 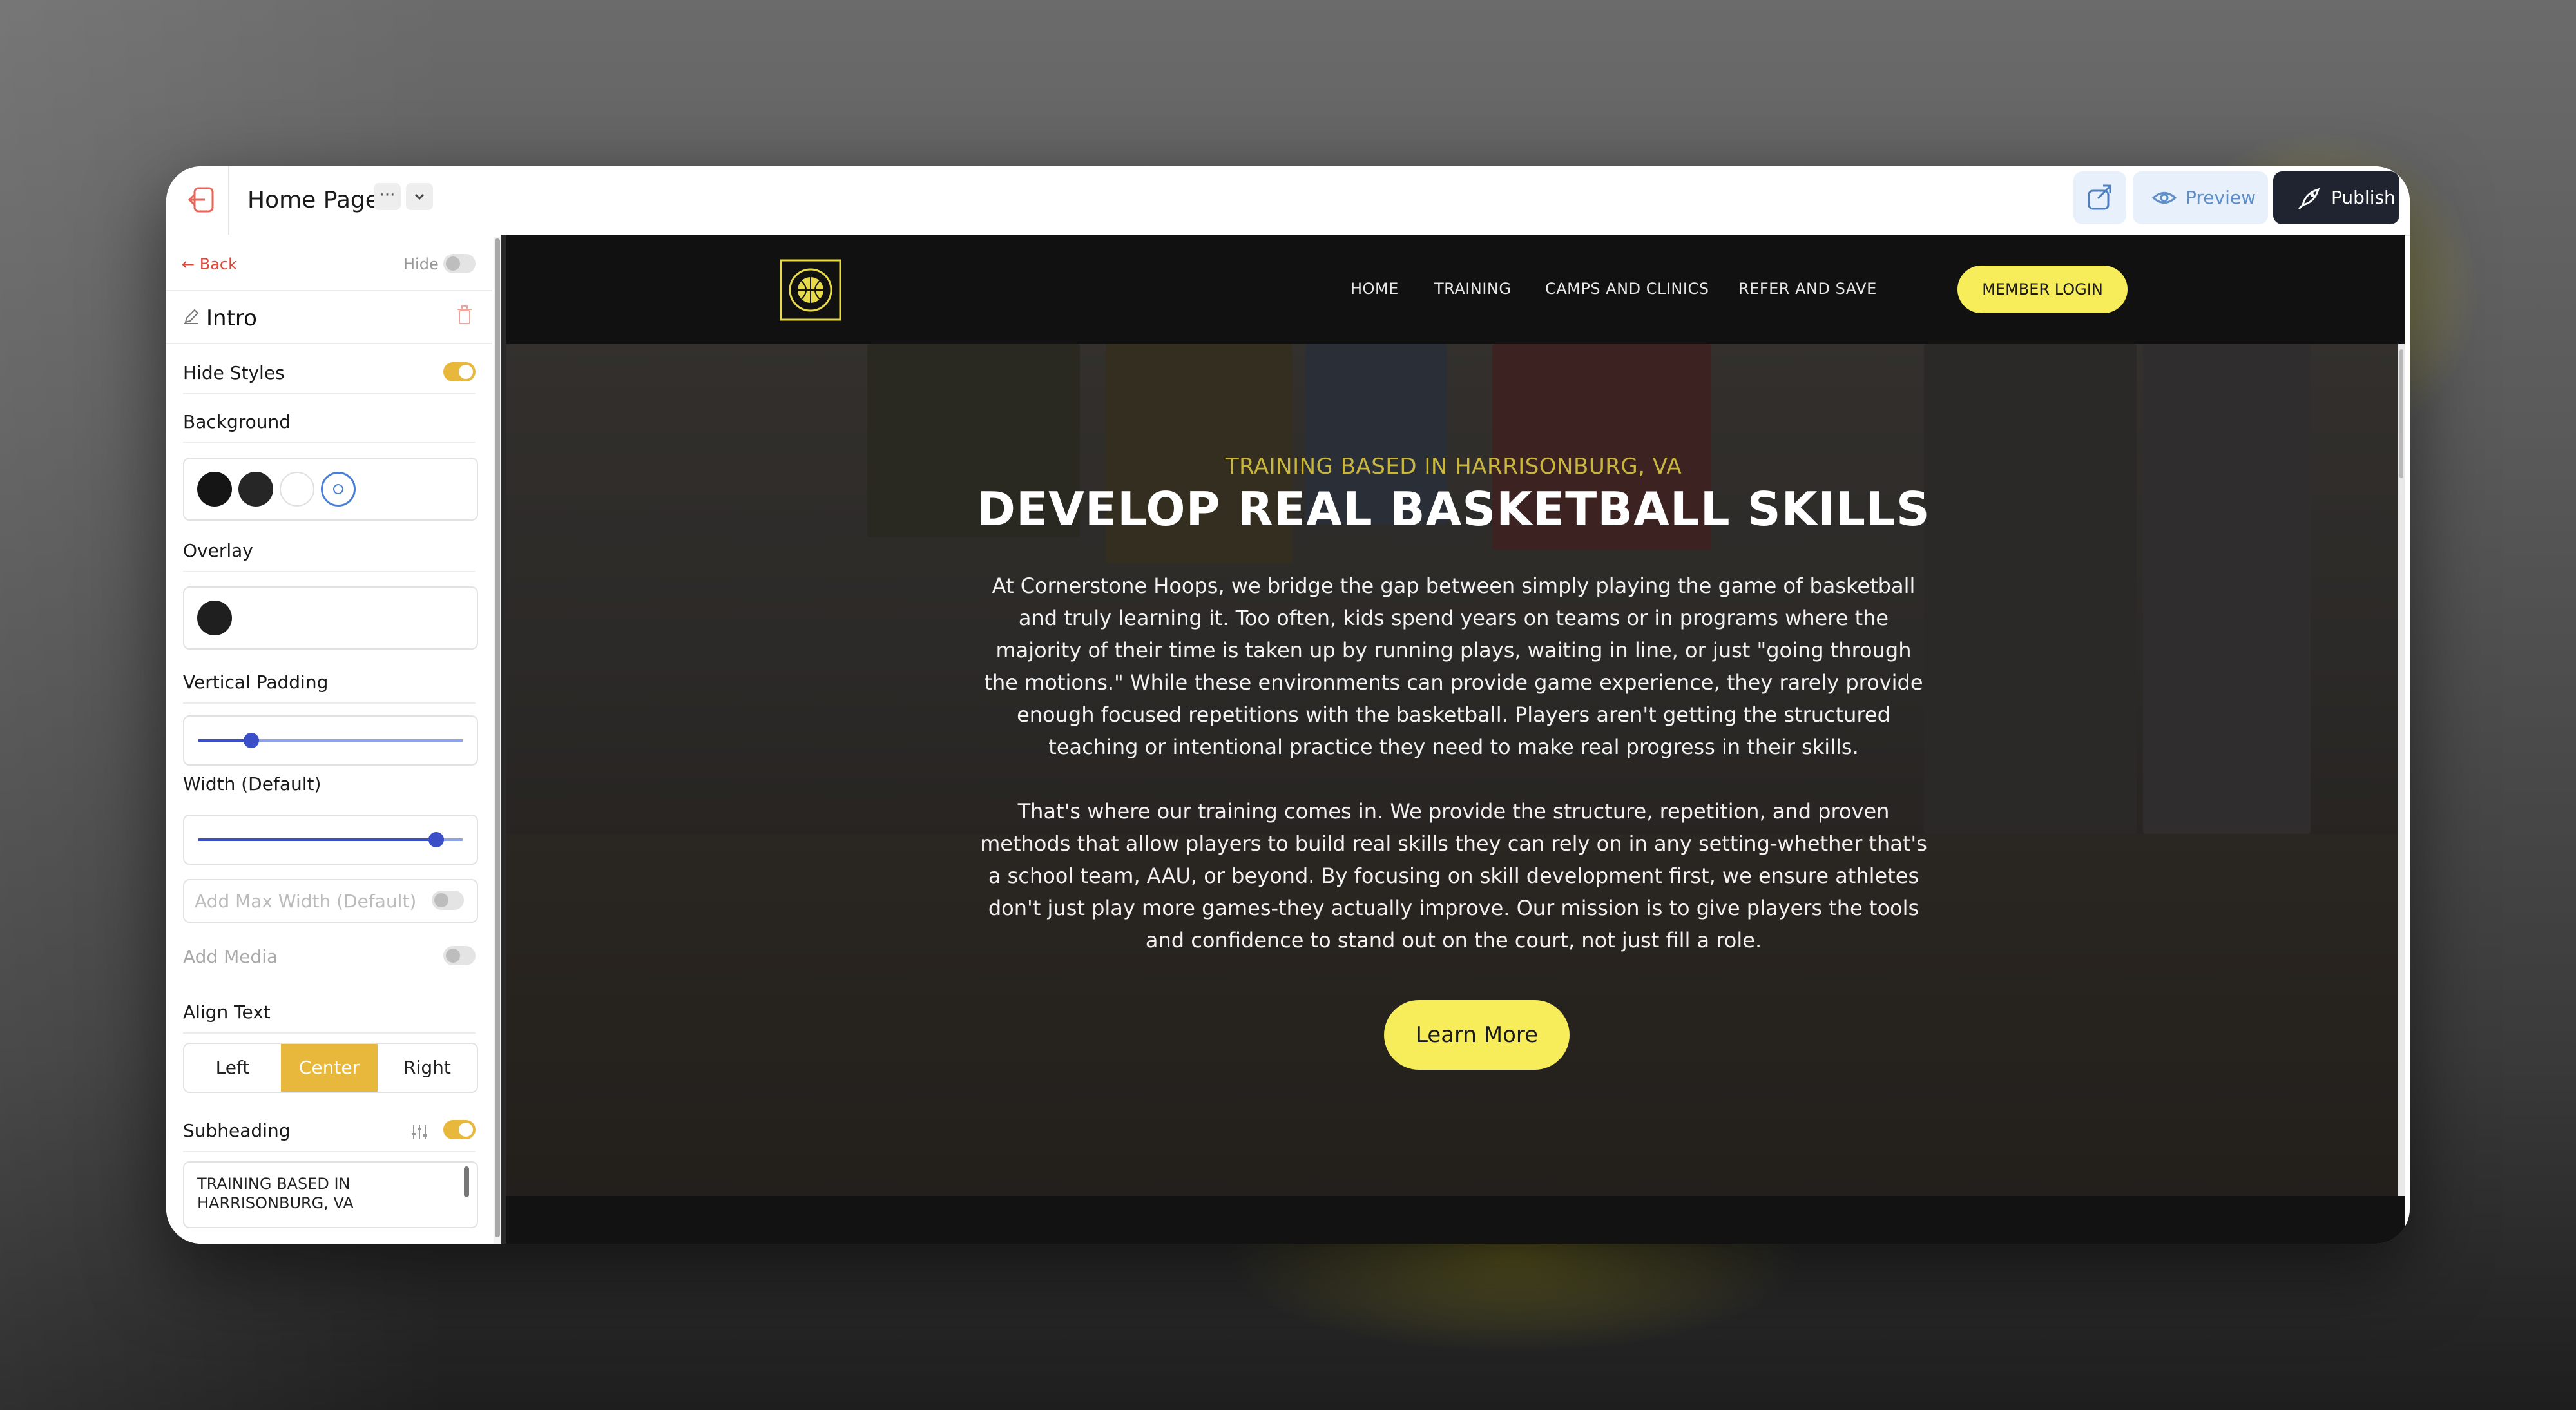 I want to click on sliders-icon, so click(x=420, y=1132).